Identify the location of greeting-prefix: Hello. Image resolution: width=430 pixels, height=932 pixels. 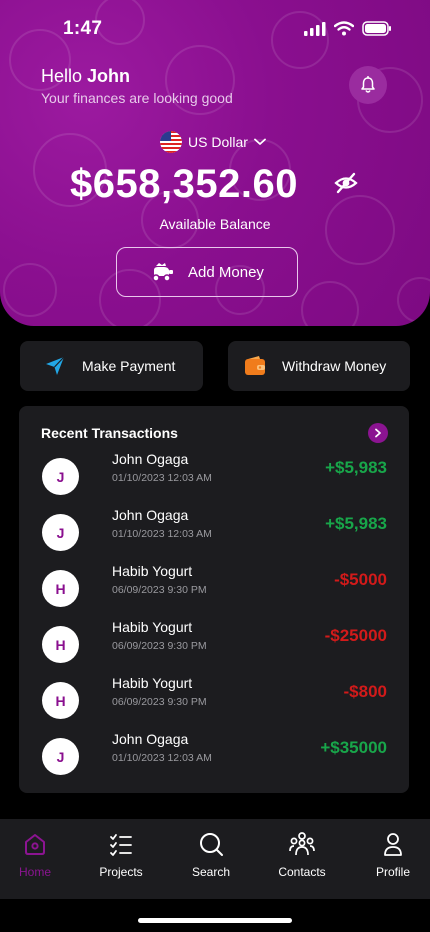
(62, 76).